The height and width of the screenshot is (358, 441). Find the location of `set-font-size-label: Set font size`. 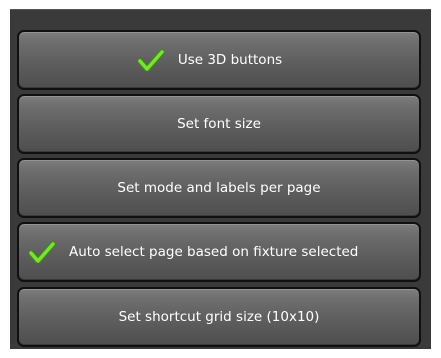

set-font-size-label: Set font size is located at coordinates (219, 124).